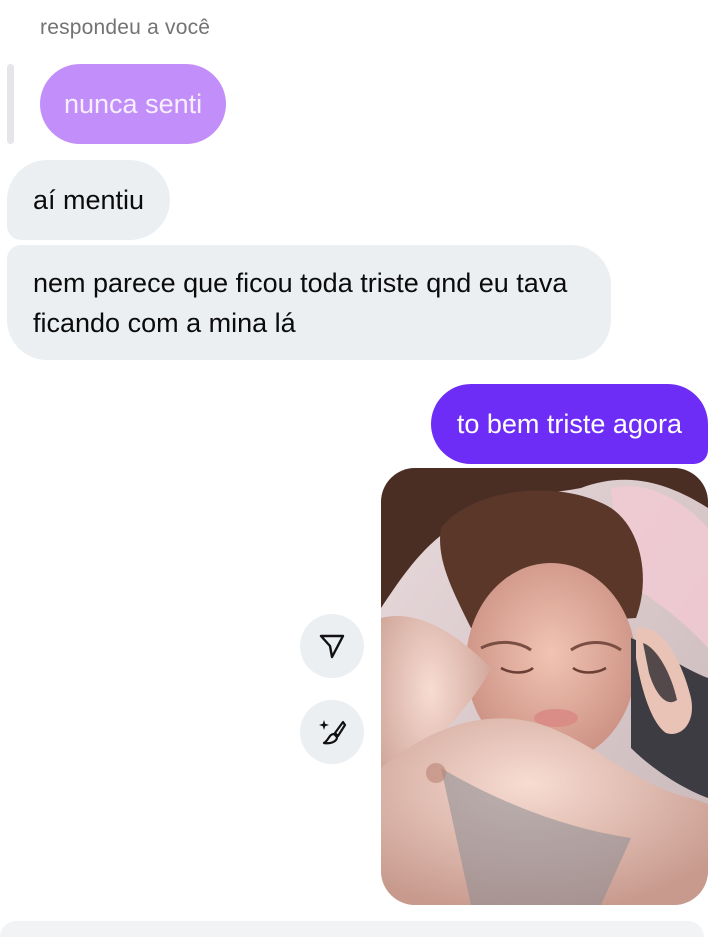 The width and height of the screenshot is (724, 937). I want to click on magic-brush-icon, so click(333, 732).